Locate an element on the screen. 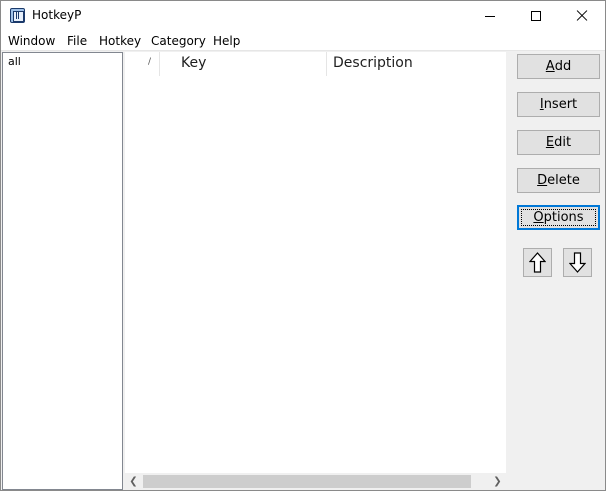 The width and height of the screenshot is (606, 491). insert-label: nsert is located at coordinates (560, 104).